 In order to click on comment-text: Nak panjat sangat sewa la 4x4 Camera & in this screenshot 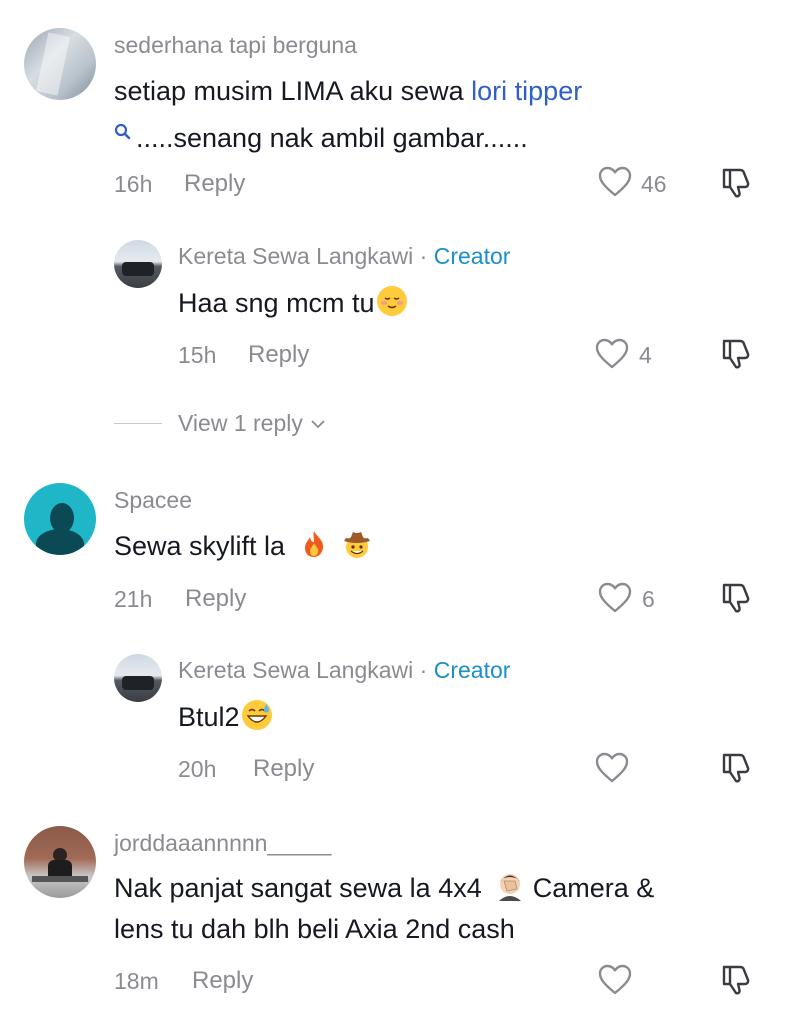, I will do `click(384, 888)`.